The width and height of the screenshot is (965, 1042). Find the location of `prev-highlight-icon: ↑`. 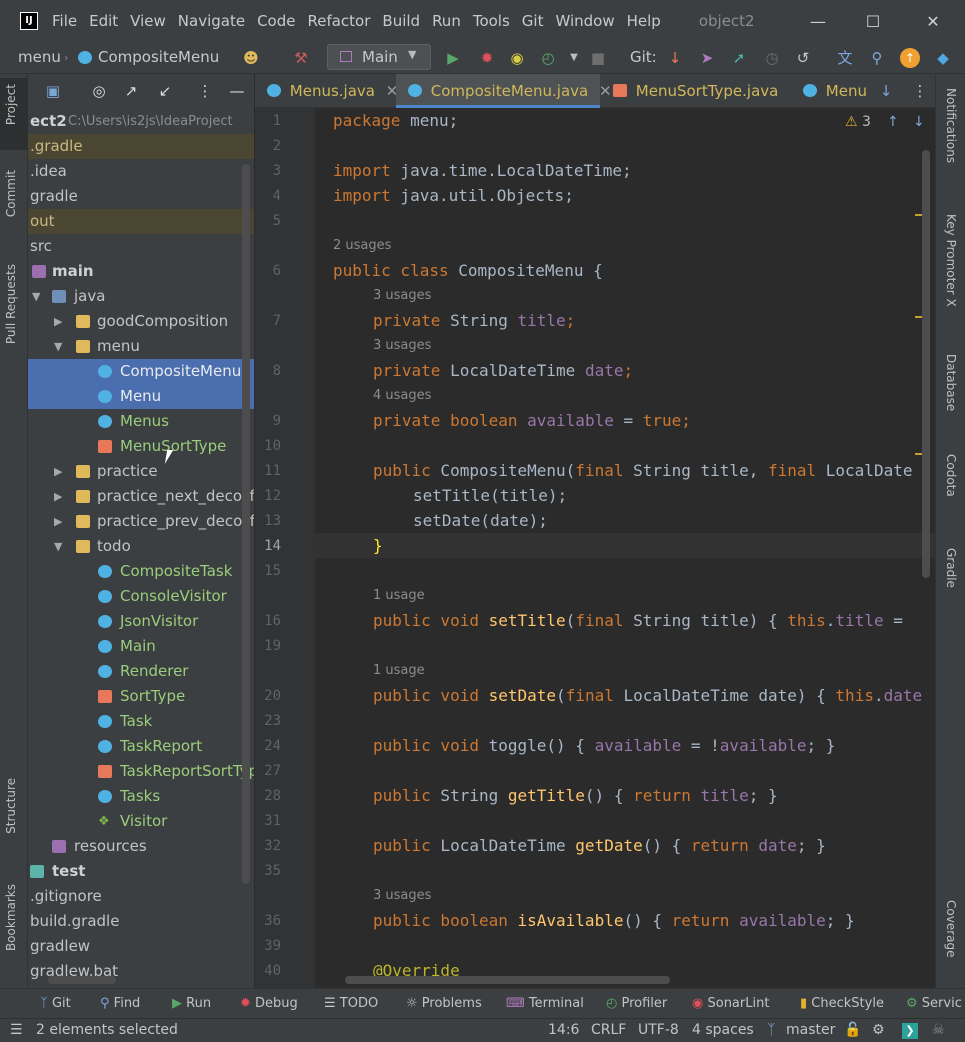

prev-highlight-icon: ↑ is located at coordinates (893, 122).